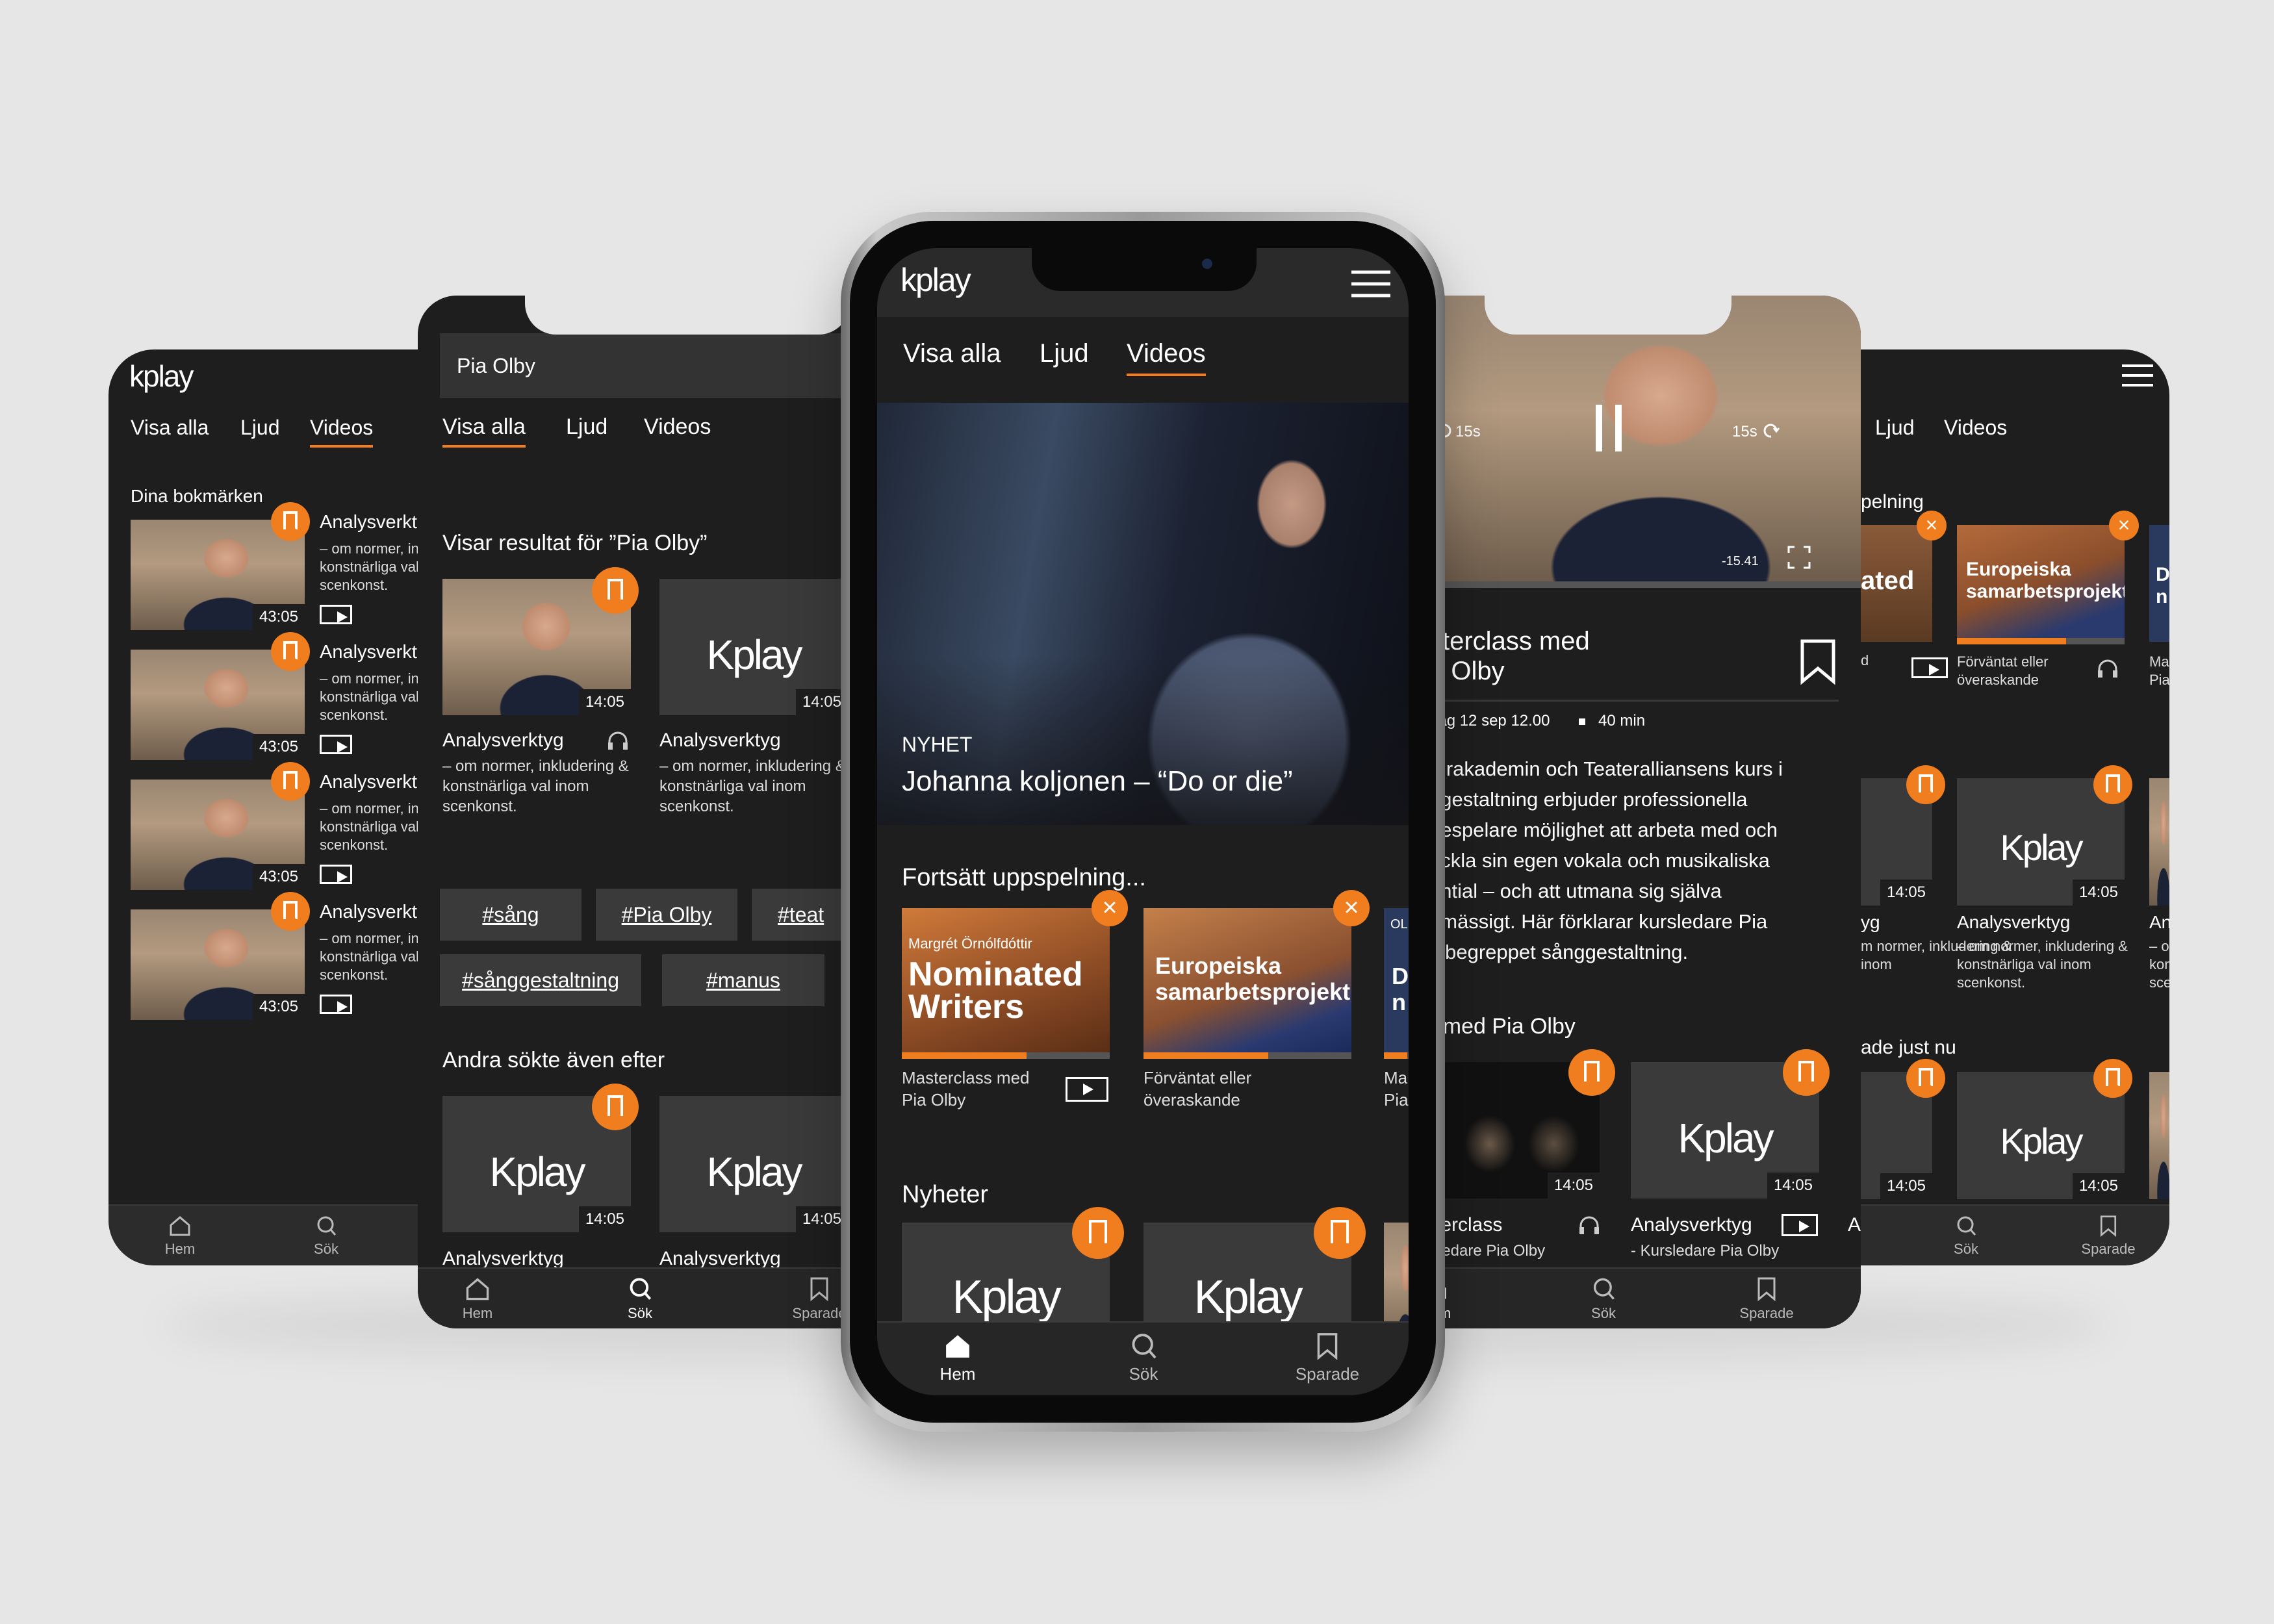 The image size is (2274, 1624). What do you see at coordinates (180, 1226) in the screenshot?
I see `home-icon` at bounding box center [180, 1226].